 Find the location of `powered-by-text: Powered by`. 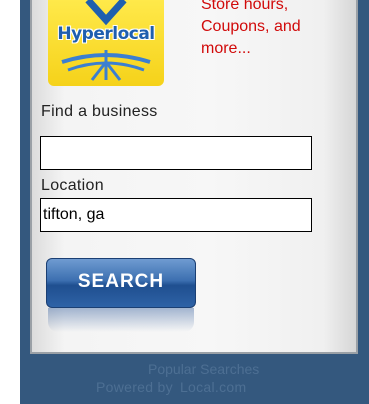

powered-by-text: Powered by is located at coordinates (134, 387).